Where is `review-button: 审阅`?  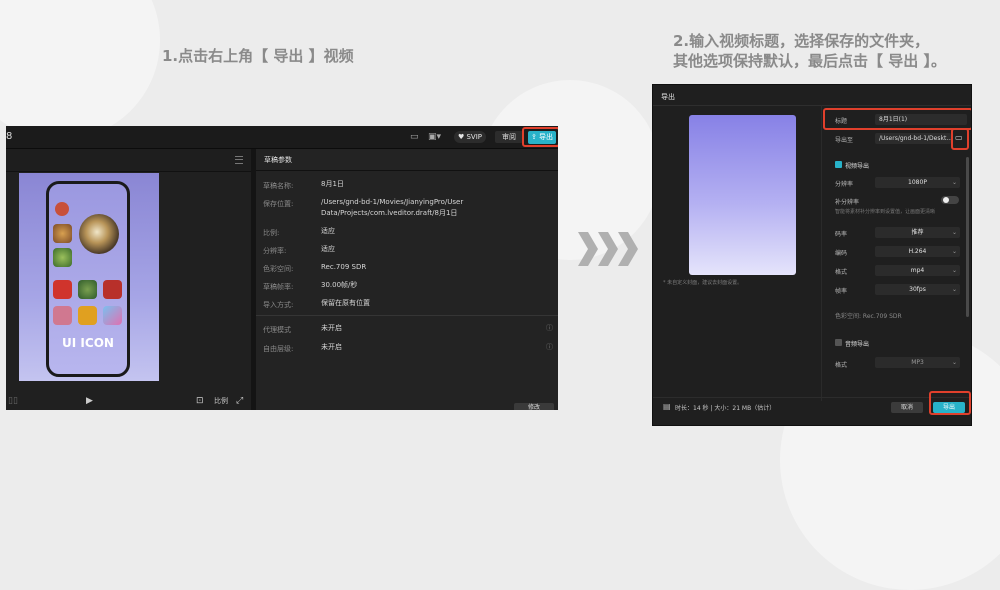
review-button: 审阅 is located at coordinates (509, 137).